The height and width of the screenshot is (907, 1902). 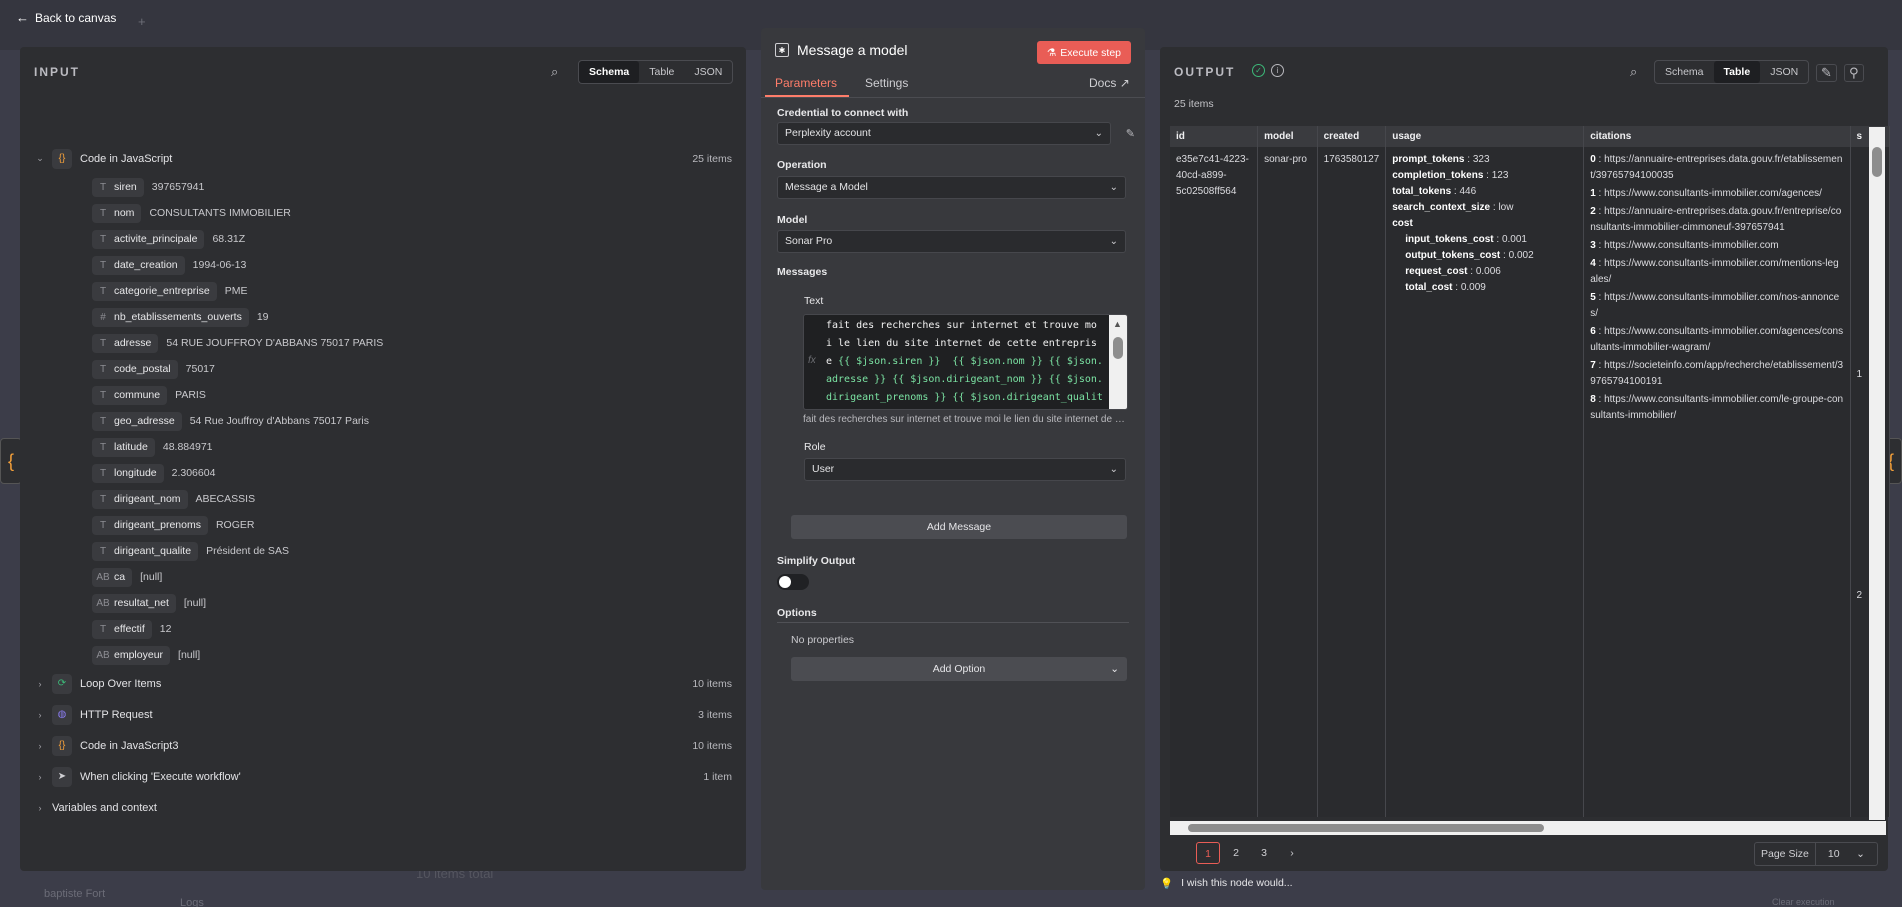 What do you see at coordinates (951, 241) in the screenshot?
I see `model-select: Sonar Pro ⌄` at bounding box center [951, 241].